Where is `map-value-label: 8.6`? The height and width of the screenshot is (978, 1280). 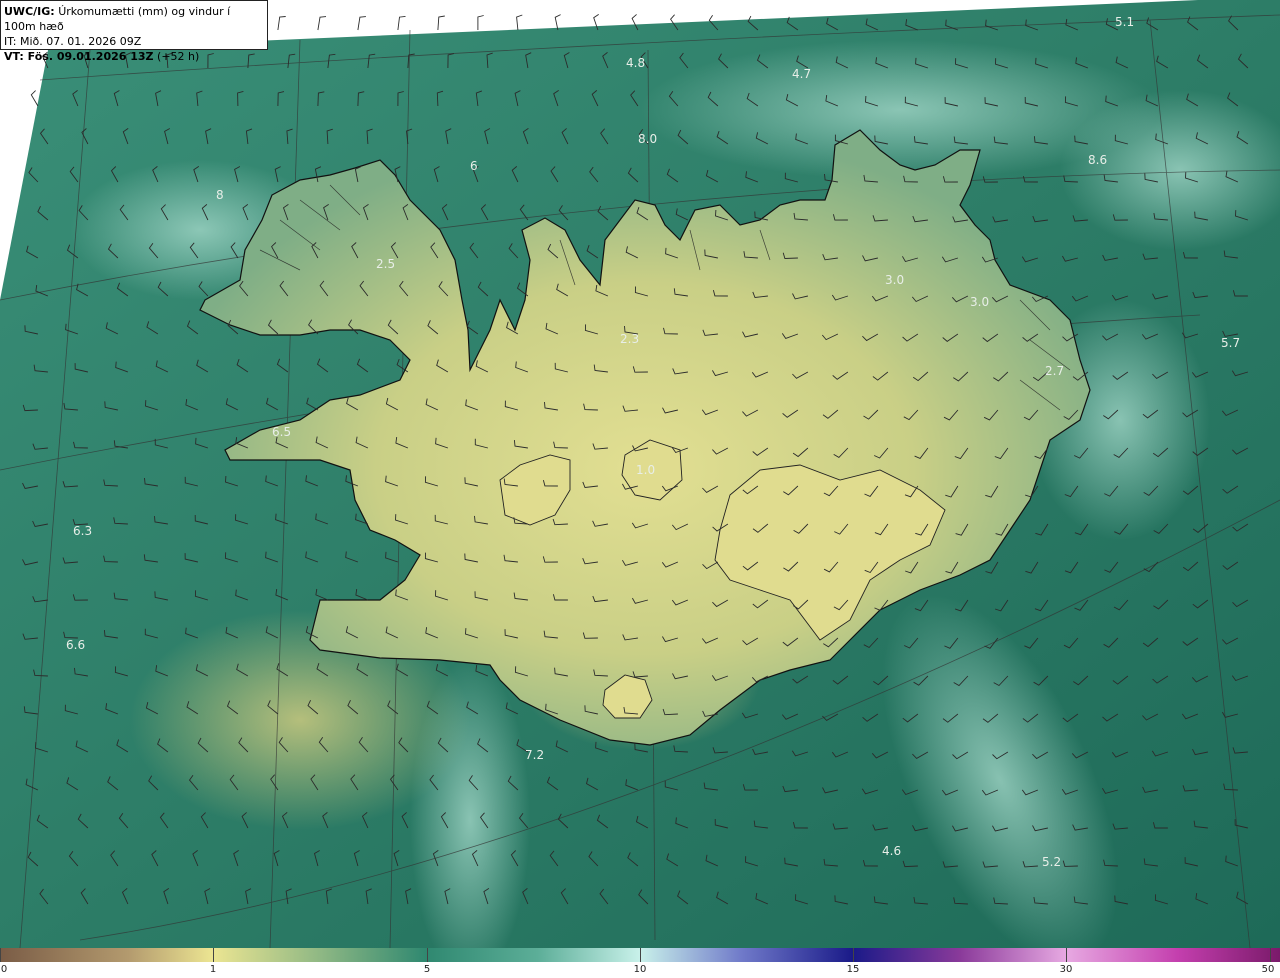 map-value-label: 8.6 is located at coordinates (1097, 160).